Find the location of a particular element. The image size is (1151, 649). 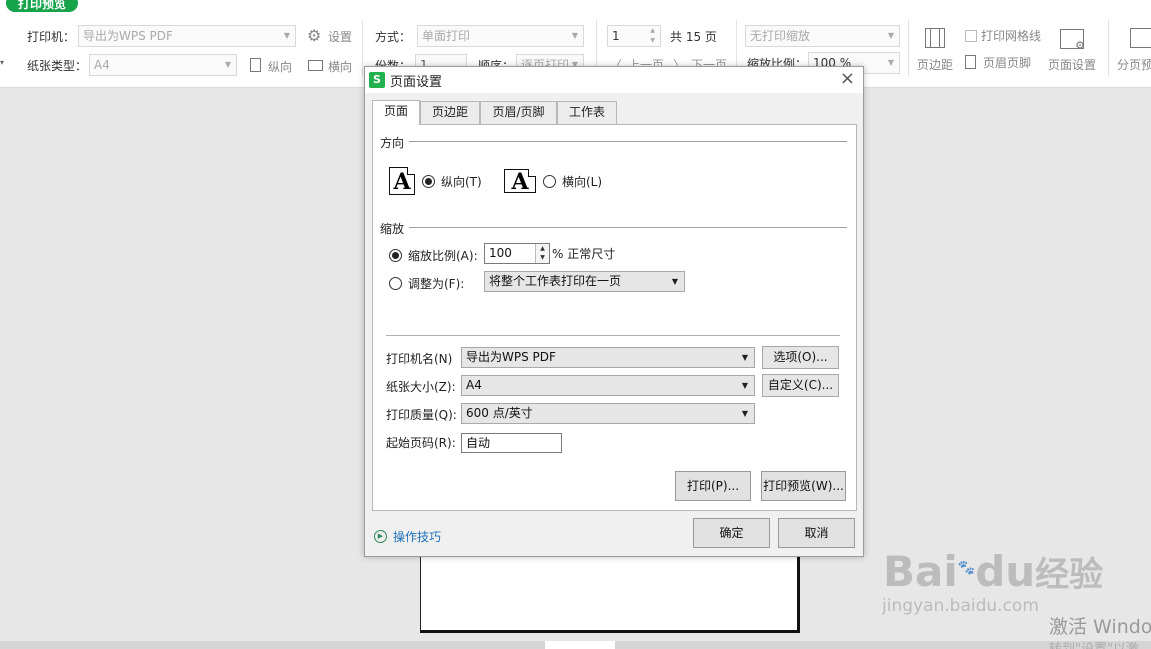

printer-name-label: 打印机名(N) is located at coordinates (419, 359).